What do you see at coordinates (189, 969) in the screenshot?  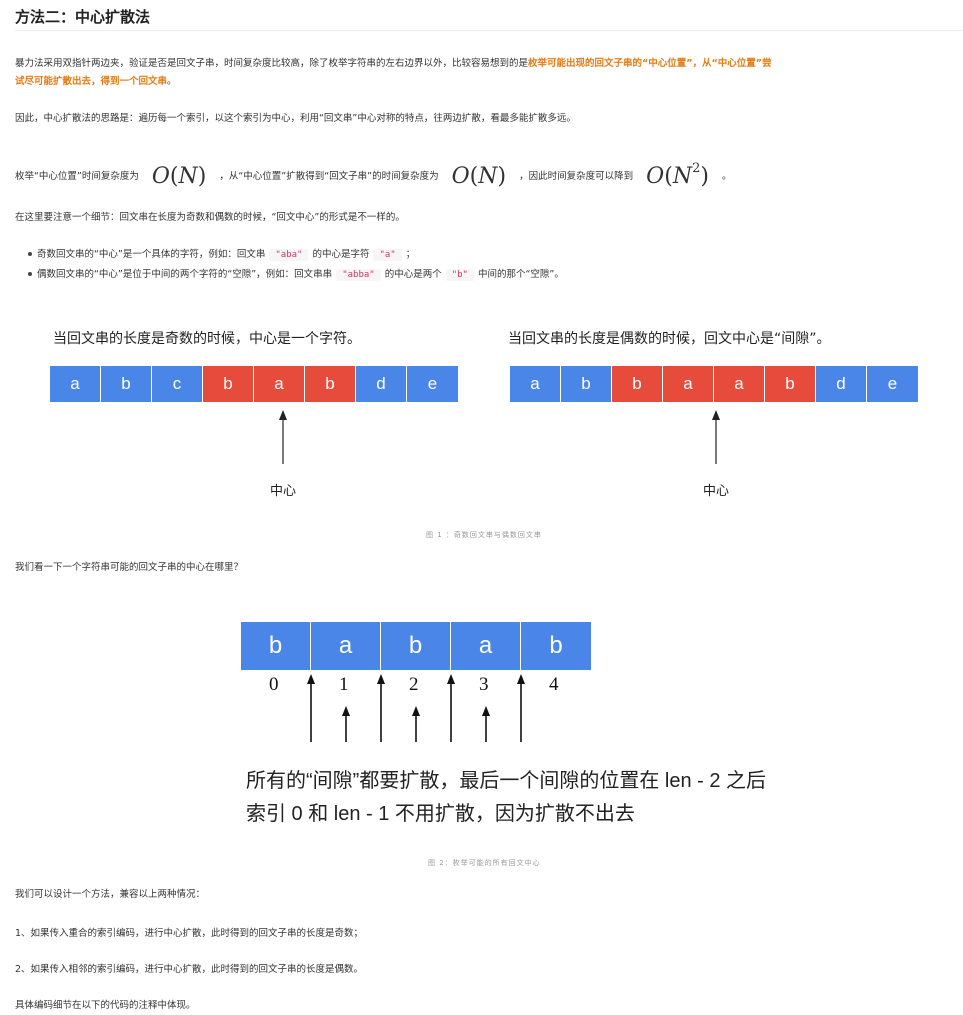 I see `paragraph-case2: 2、如果传入相邻的索引编码，进行中心扩散，此时得到的回文子串的长度是偶数。` at bounding box center [189, 969].